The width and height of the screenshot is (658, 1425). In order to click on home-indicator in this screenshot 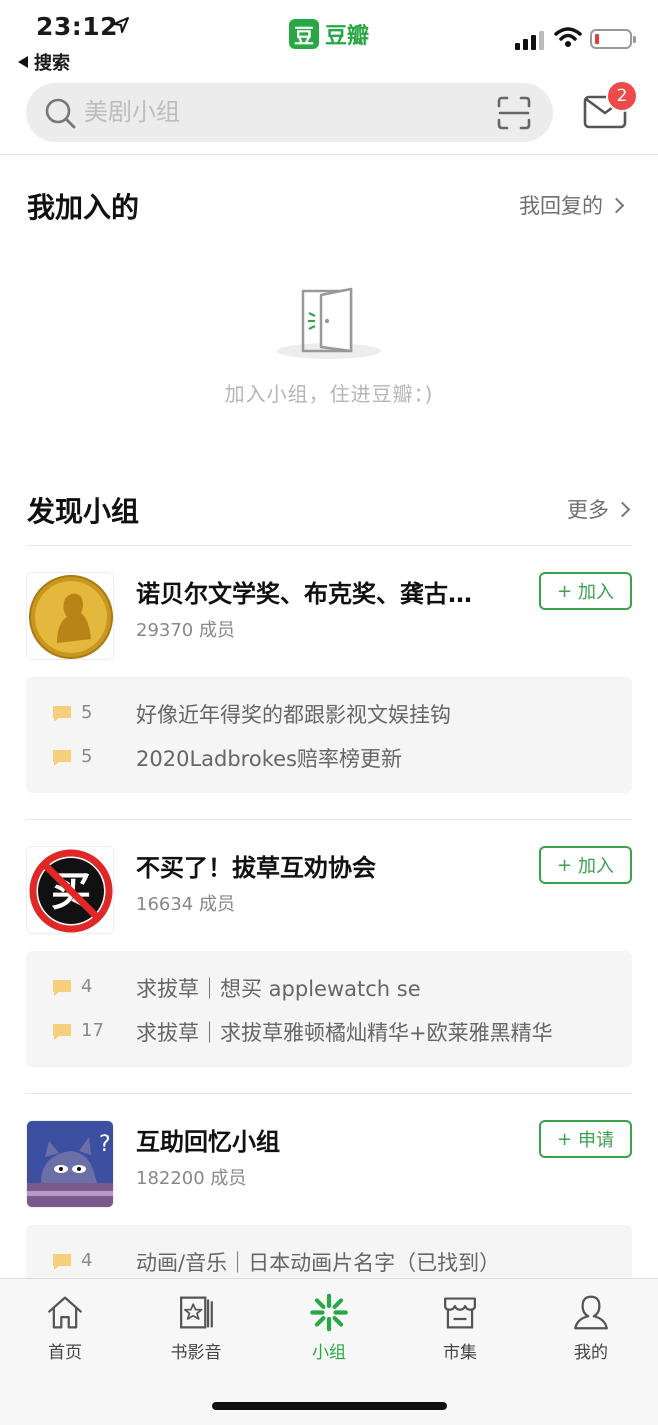, I will do `click(329, 1406)`.